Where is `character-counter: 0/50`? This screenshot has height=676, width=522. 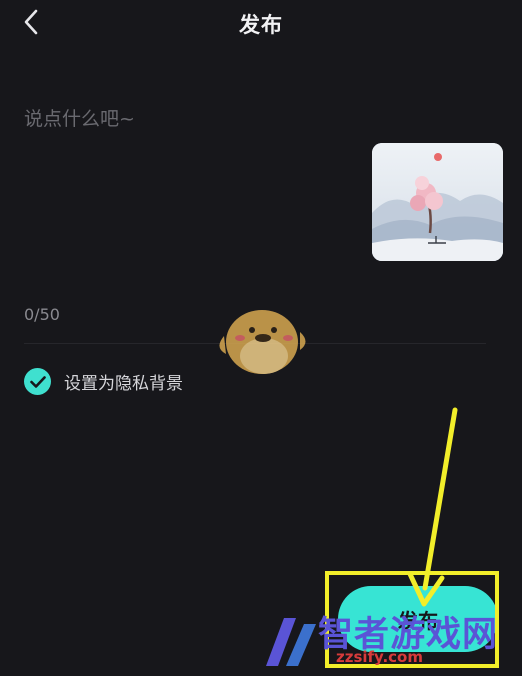
character-counter: 0/50 is located at coordinates (42, 314).